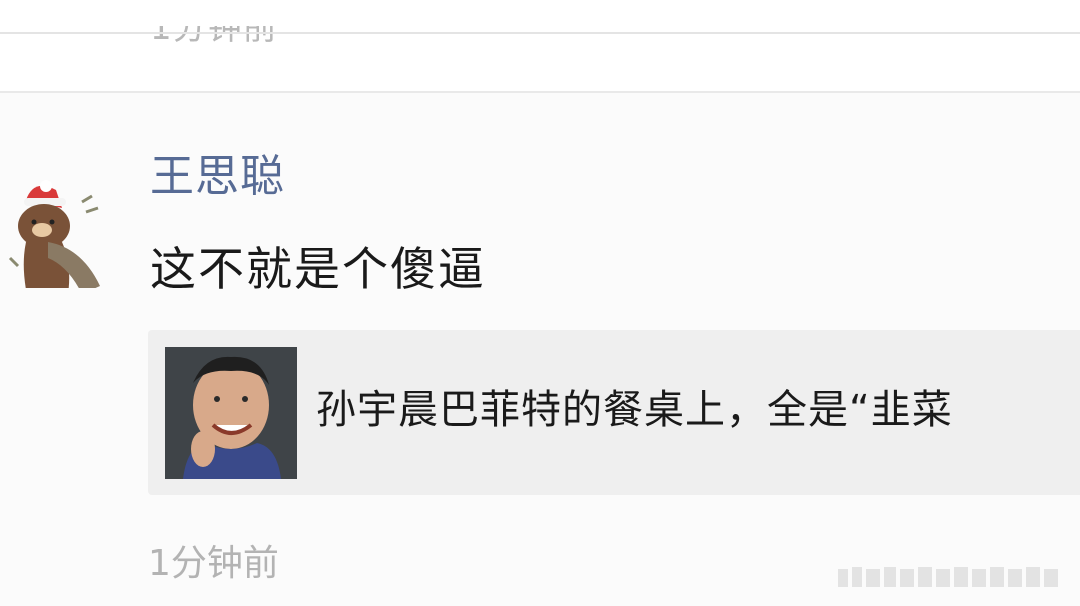  Describe the element at coordinates (217, 177) in the screenshot. I see `comment-username: 王思聪` at that location.